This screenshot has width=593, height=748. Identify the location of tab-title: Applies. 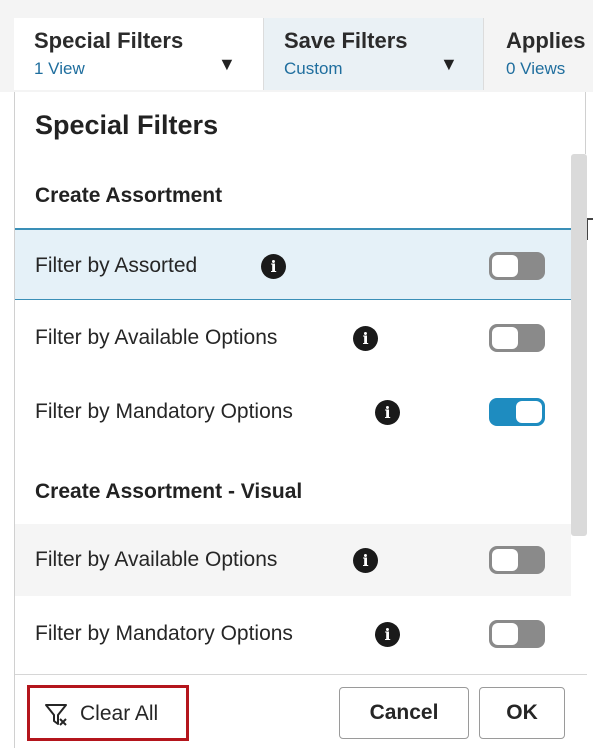
(546, 40).